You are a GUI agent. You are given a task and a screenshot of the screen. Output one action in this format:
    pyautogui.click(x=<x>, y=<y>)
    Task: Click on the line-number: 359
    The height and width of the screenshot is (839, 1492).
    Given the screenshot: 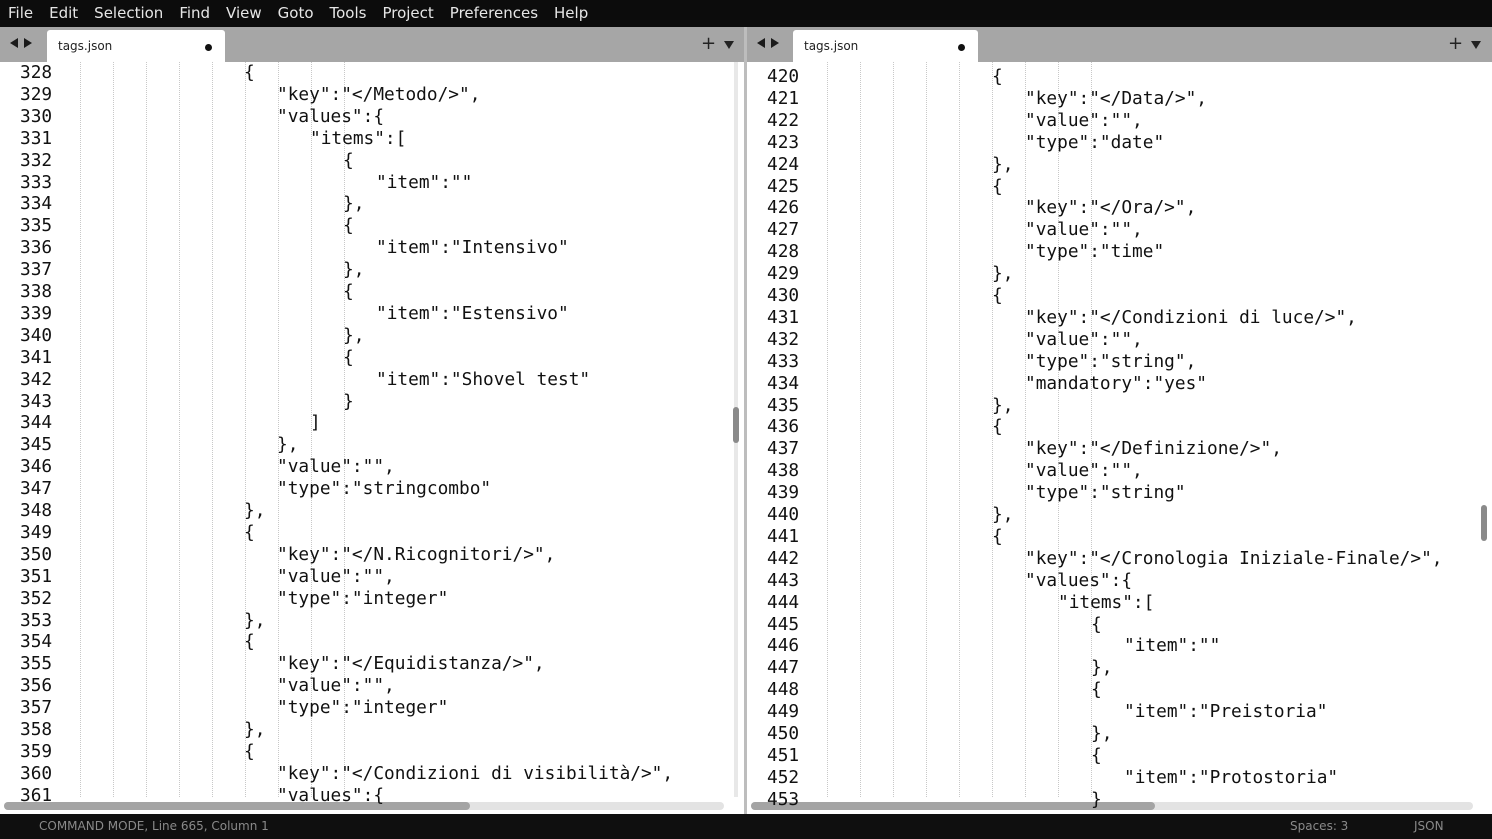 What is the action you would take?
    pyautogui.click(x=36, y=751)
    